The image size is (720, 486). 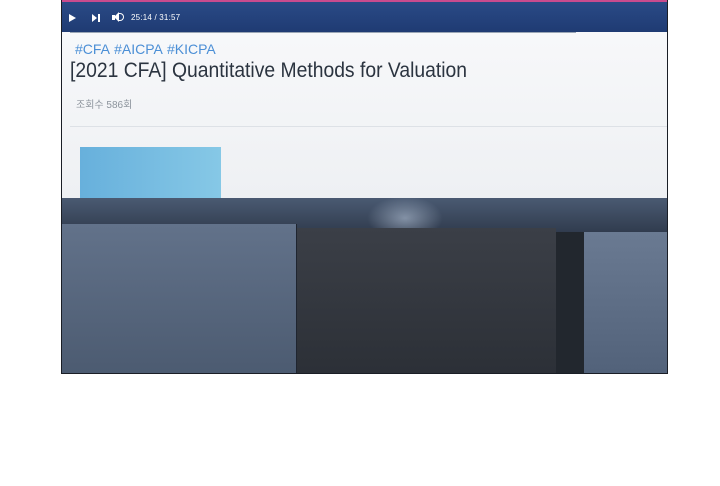 What do you see at coordinates (368, 126) in the screenshot?
I see `divider` at bounding box center [368, 126].